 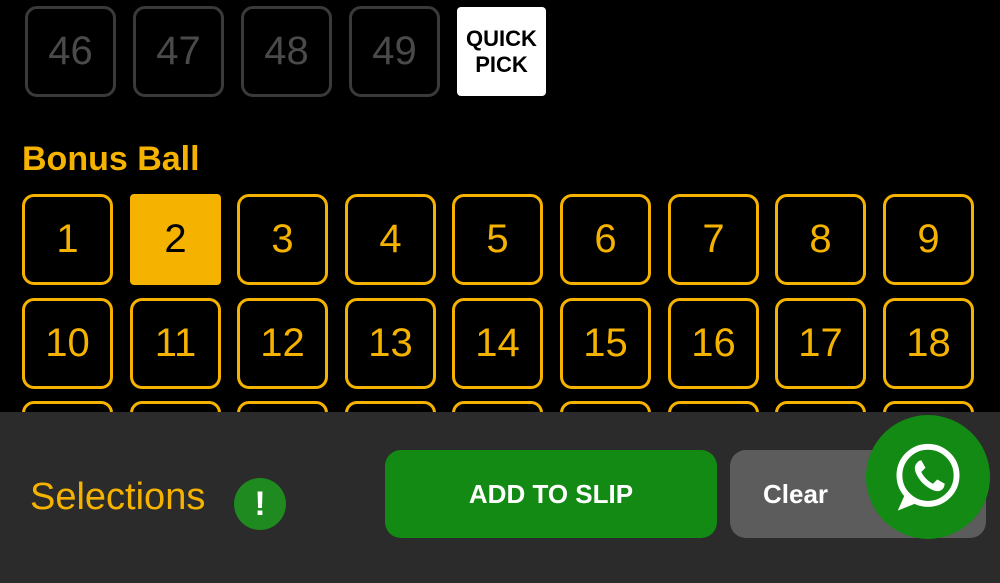 I want to click on bonus-number-5: 5, so click(x=497, y=239).